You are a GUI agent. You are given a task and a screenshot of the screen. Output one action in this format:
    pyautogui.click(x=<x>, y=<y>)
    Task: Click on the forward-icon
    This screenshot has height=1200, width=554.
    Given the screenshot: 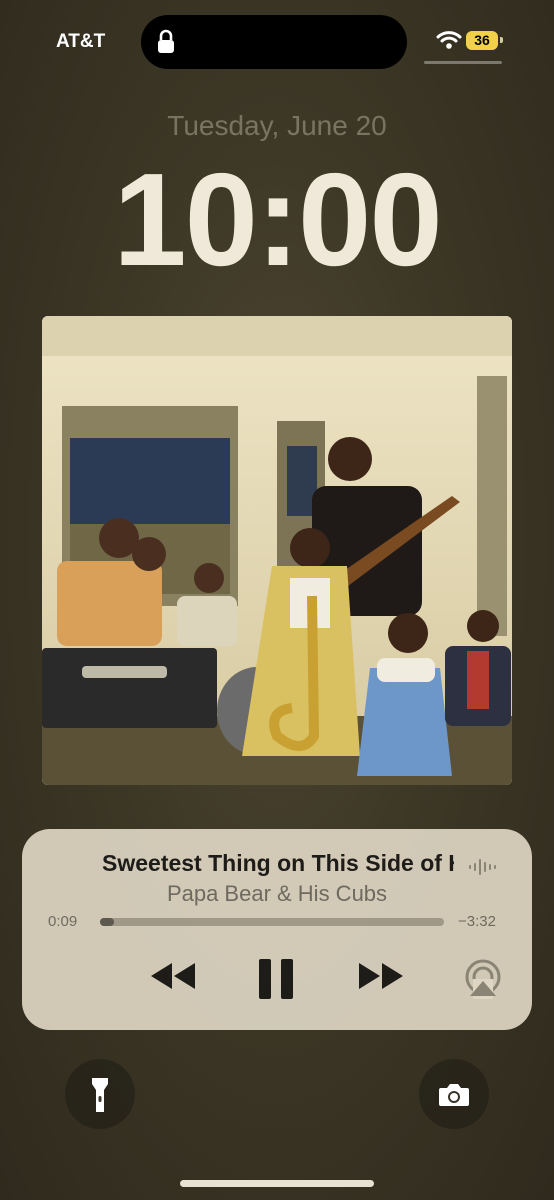 What is the action you would take?
    pyautogui.click(x=381, y=978)
    